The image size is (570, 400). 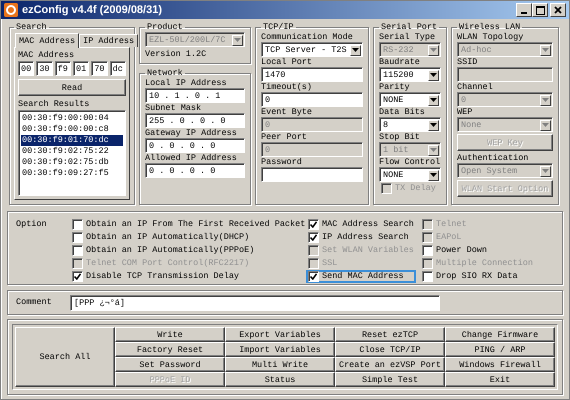 What do you see at coordinates (400, 62) in the screenshot?
I see `field-label: Baudrate` at bounding box center [400, 62].